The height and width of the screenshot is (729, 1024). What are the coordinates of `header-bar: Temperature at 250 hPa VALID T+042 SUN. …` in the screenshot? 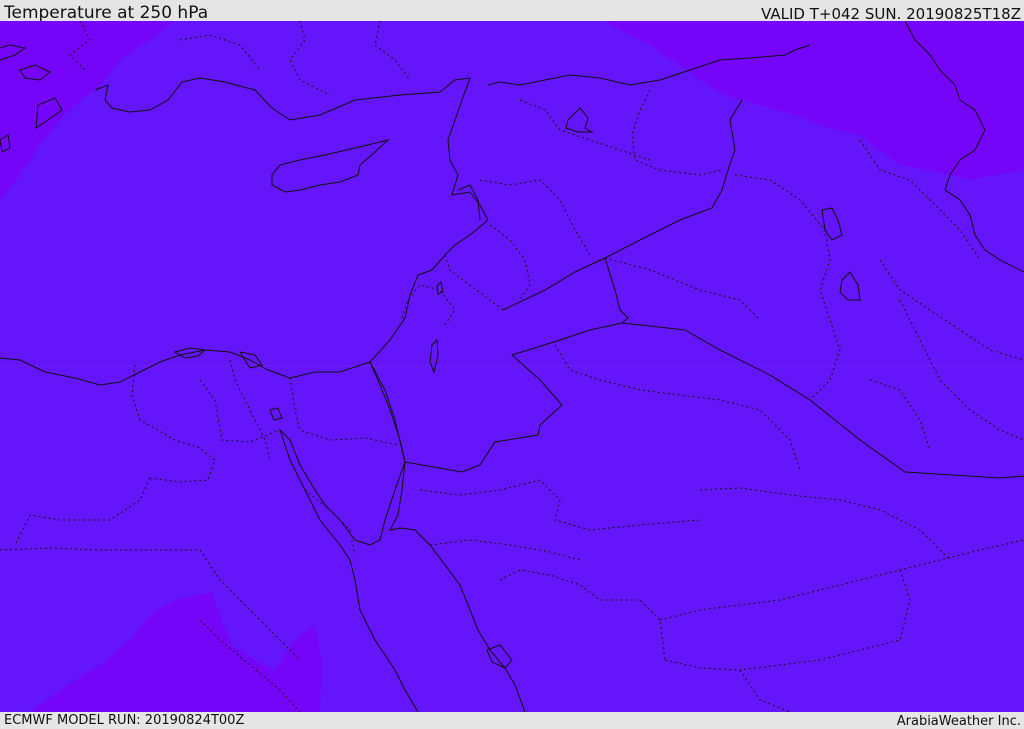 It's located at (512, 11).